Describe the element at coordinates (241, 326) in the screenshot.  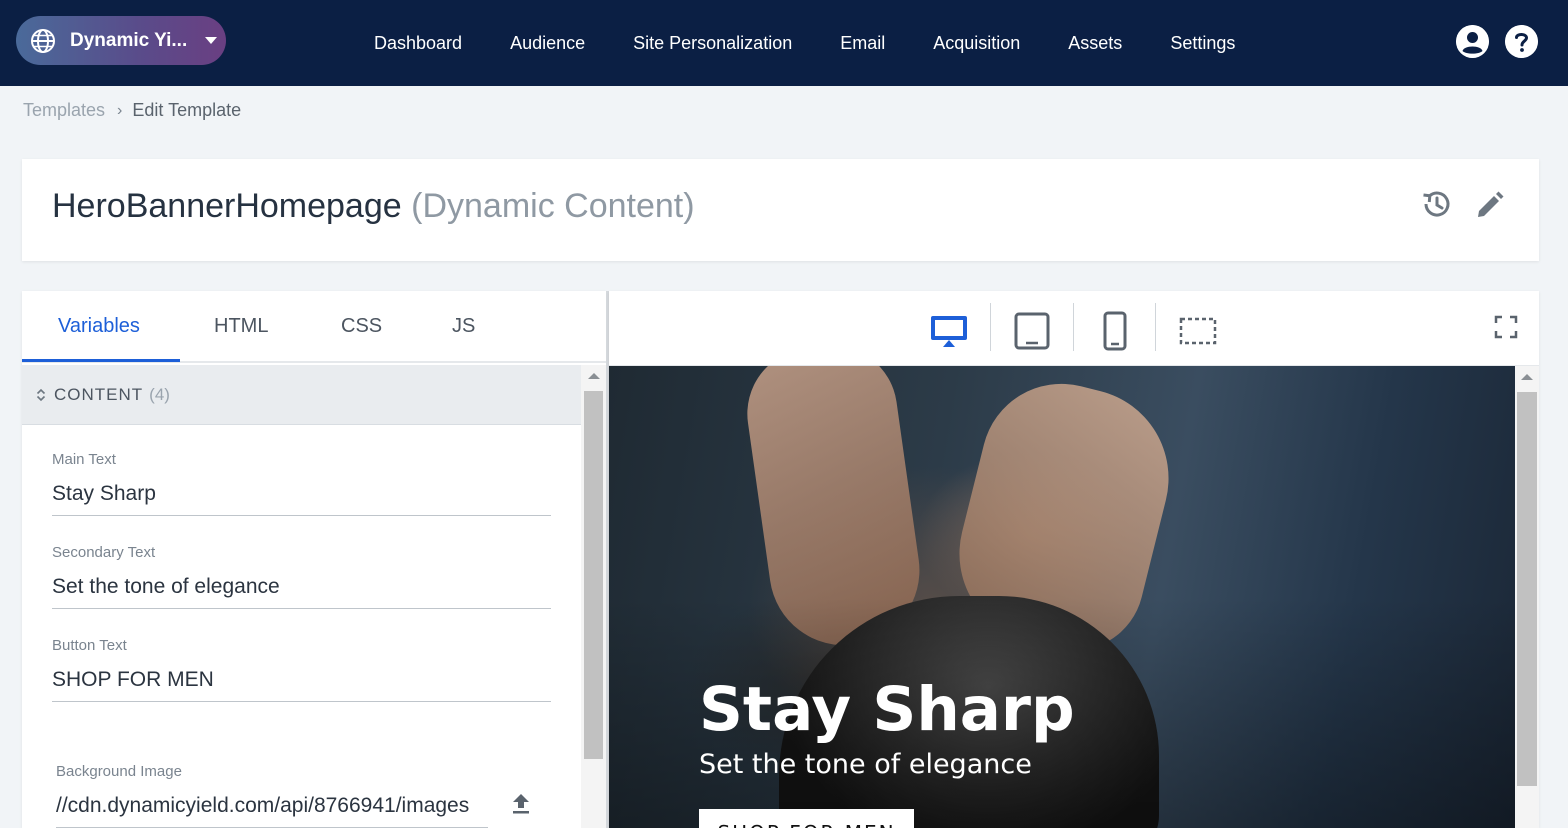
I see `tab-html: HTML` at that location.